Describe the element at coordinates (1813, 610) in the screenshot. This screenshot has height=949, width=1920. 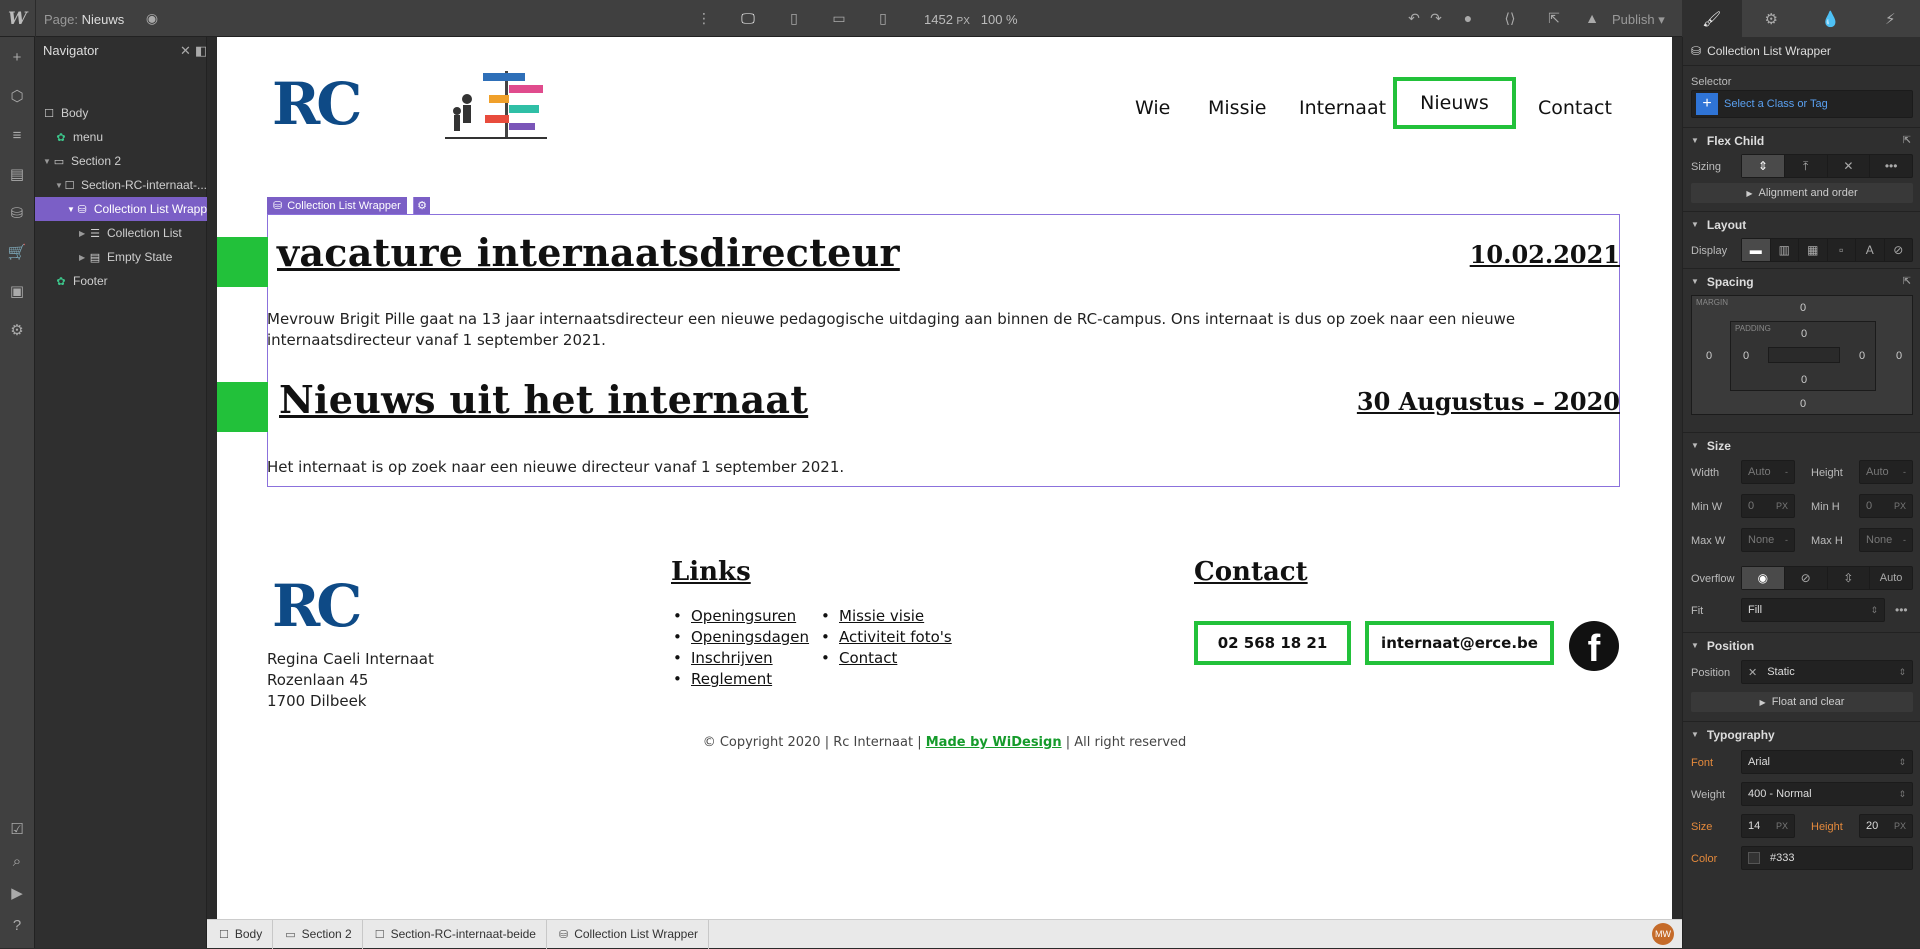
I see `fit-select: Fill⇕` at that location.